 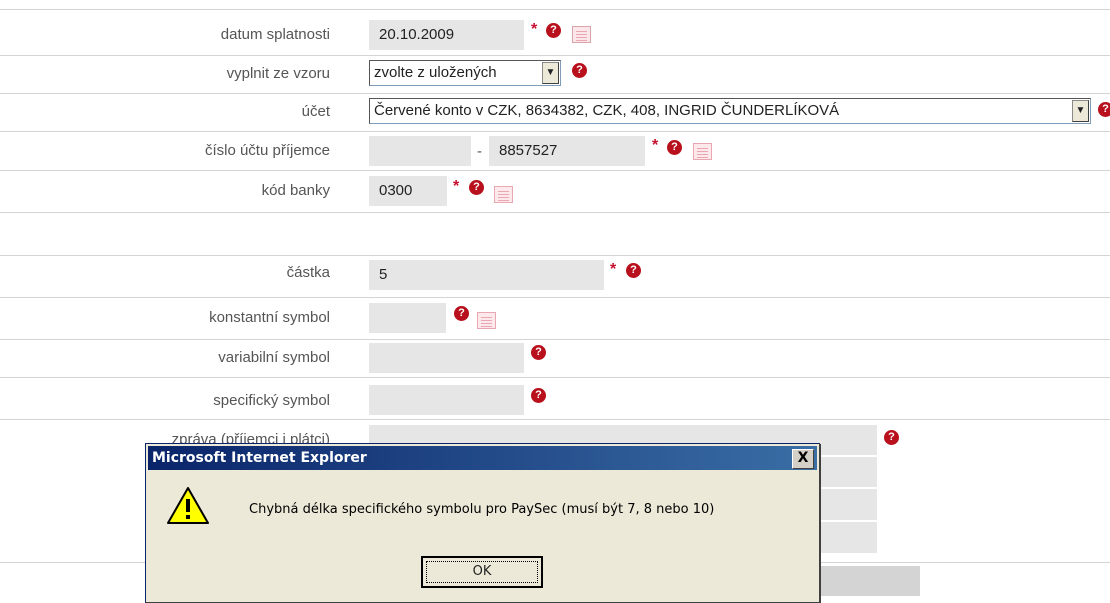 I want to click on account-dash: -, so click(x=479, y=151).